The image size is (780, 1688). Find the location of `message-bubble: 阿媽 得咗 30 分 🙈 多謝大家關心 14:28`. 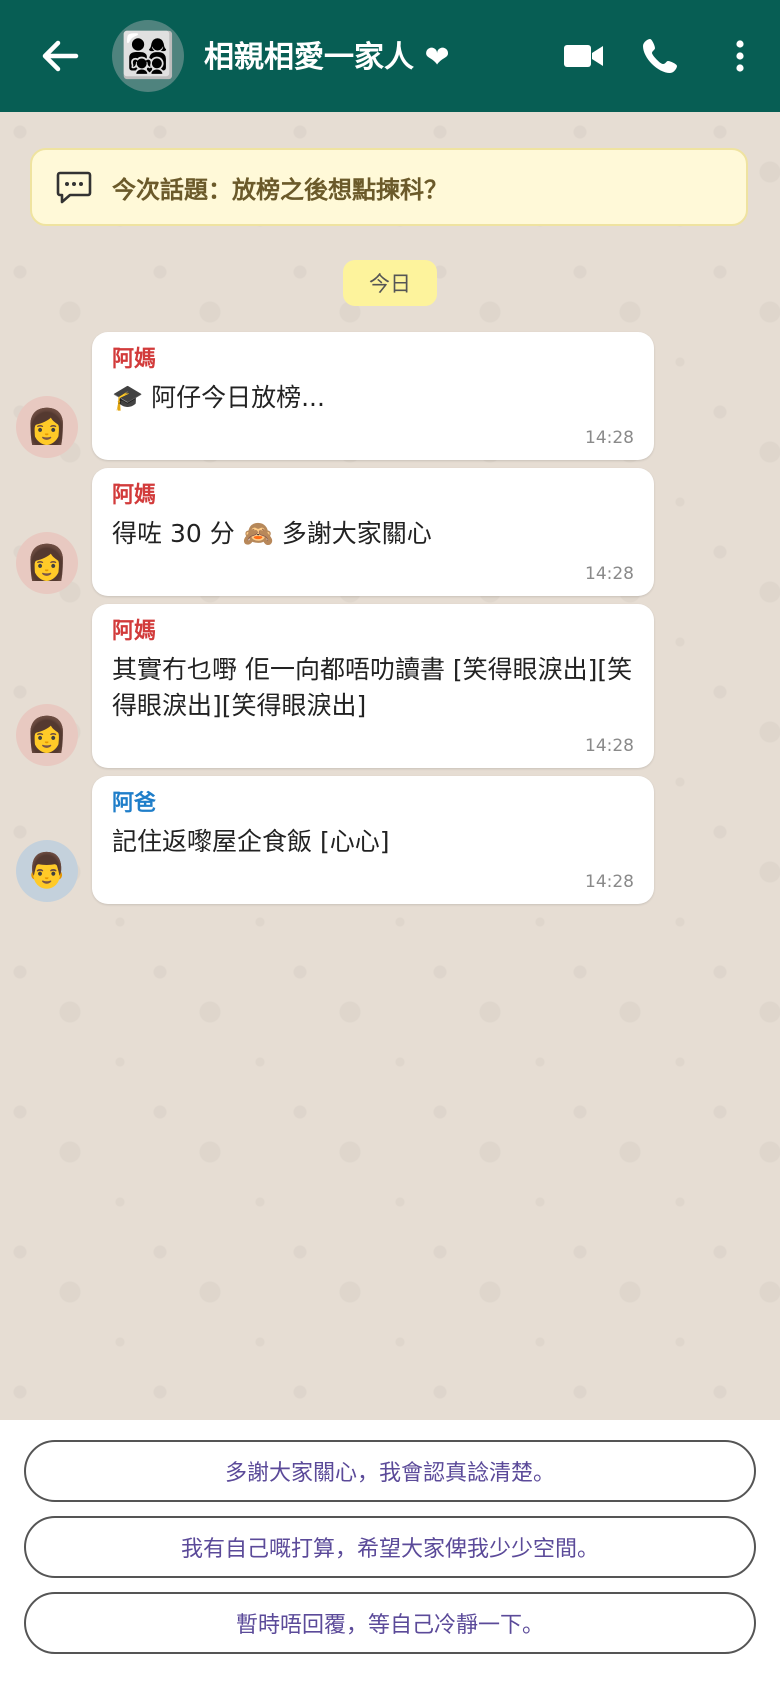

message-bubble: 阿媽 得咗 30 分 🙈 多謝大家關心 14:28 is located at coordinates (373, 532).